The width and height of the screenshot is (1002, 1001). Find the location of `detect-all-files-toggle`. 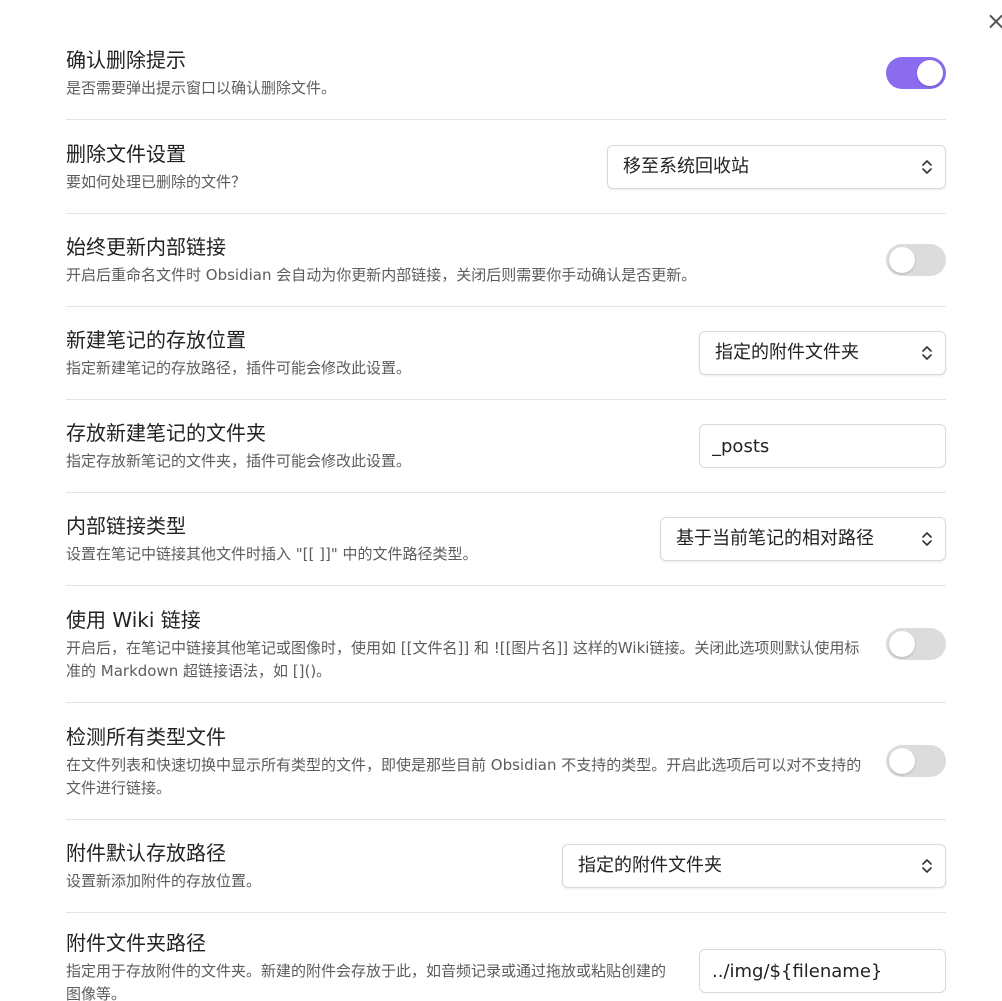

detect-all-files-toggle is located at coordinates (916, 761).